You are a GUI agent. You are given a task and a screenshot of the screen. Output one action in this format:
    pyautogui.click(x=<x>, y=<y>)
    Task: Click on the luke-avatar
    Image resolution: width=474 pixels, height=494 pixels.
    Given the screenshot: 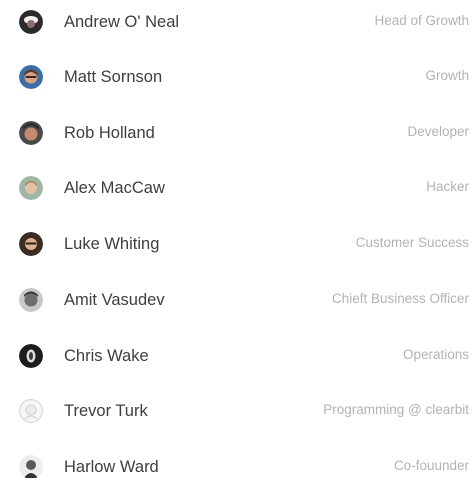 What is the action you would take?
    pyautogui.click(x=31, y=244)
    